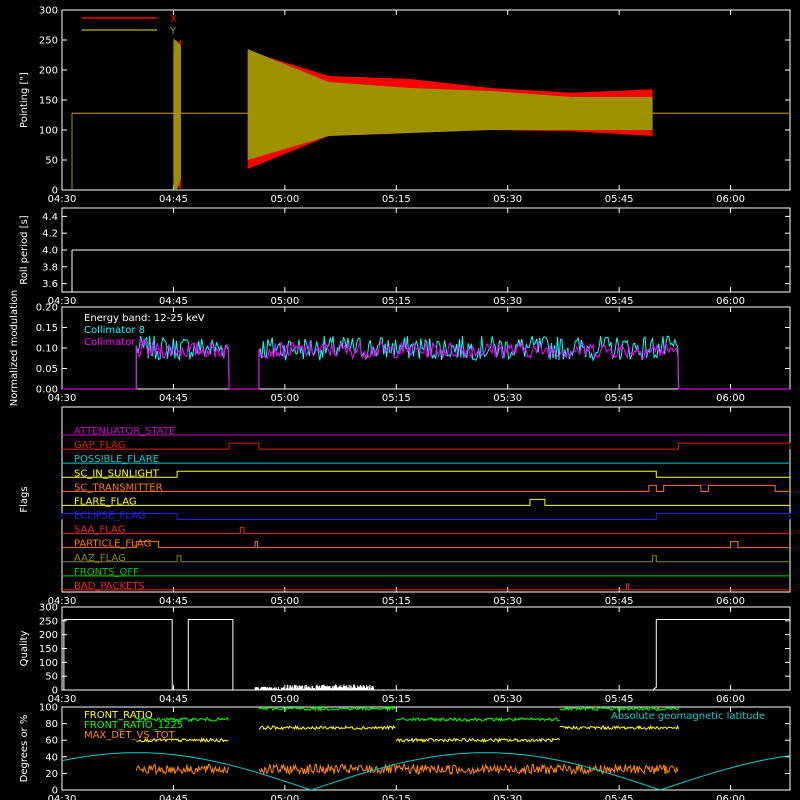 The width and height of the screenshot is (800, 800). I want to click on y-tick-label: 0.05, so click(47, 369).